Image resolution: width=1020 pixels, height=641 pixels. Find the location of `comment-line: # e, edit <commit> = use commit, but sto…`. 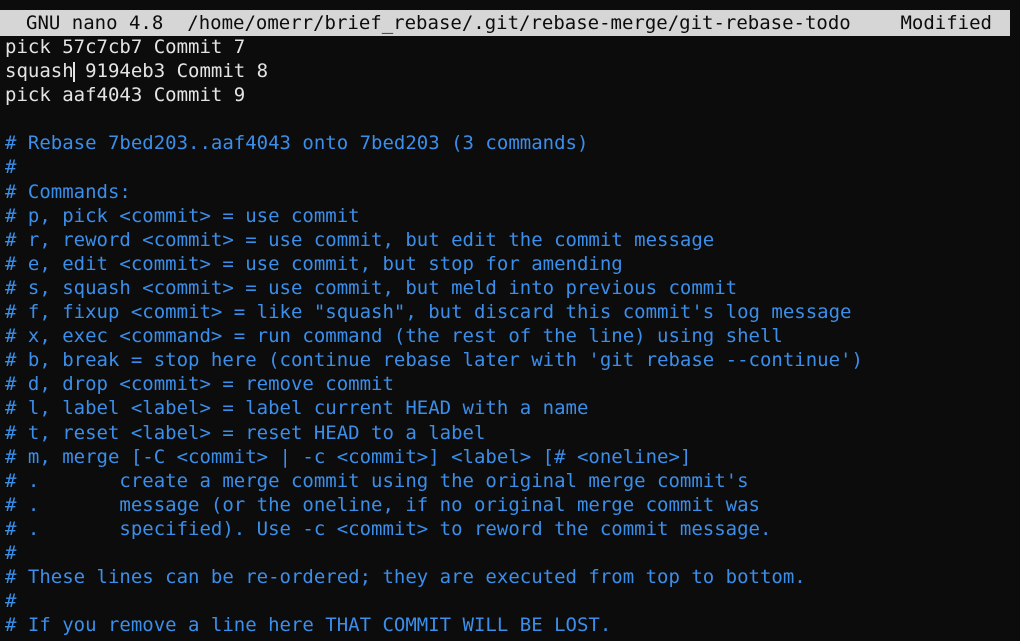

comment-line: # e, edit <commit> = use commit, but sto… is located at coordinates (512, 264).